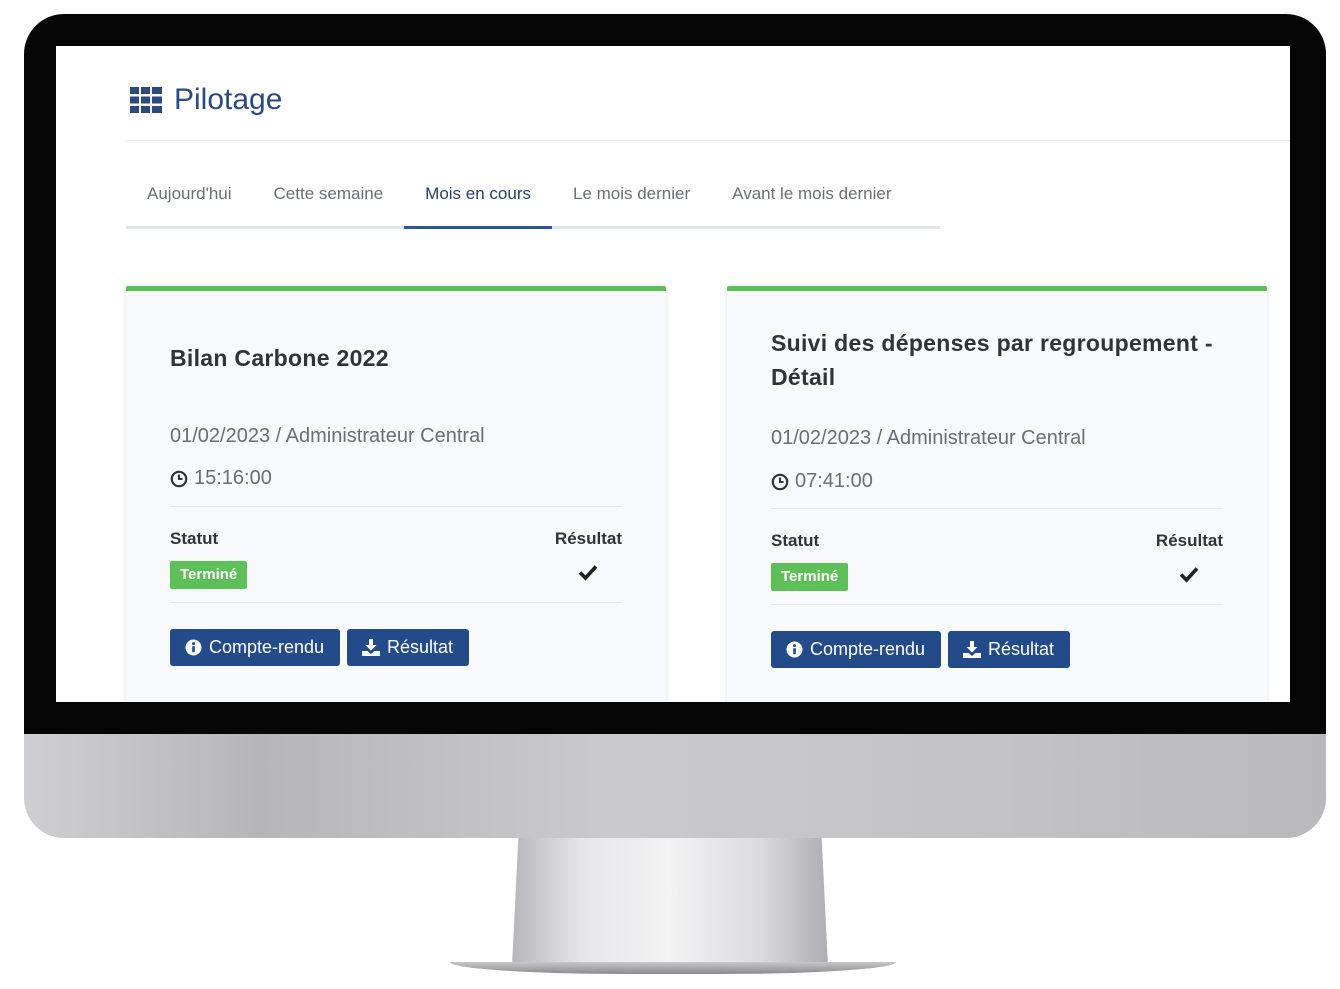  What do you see at coordinates (189, 200) in the screenshot?
I see `tab-today: Aujourd'hui` at bounding box center [189, 200].